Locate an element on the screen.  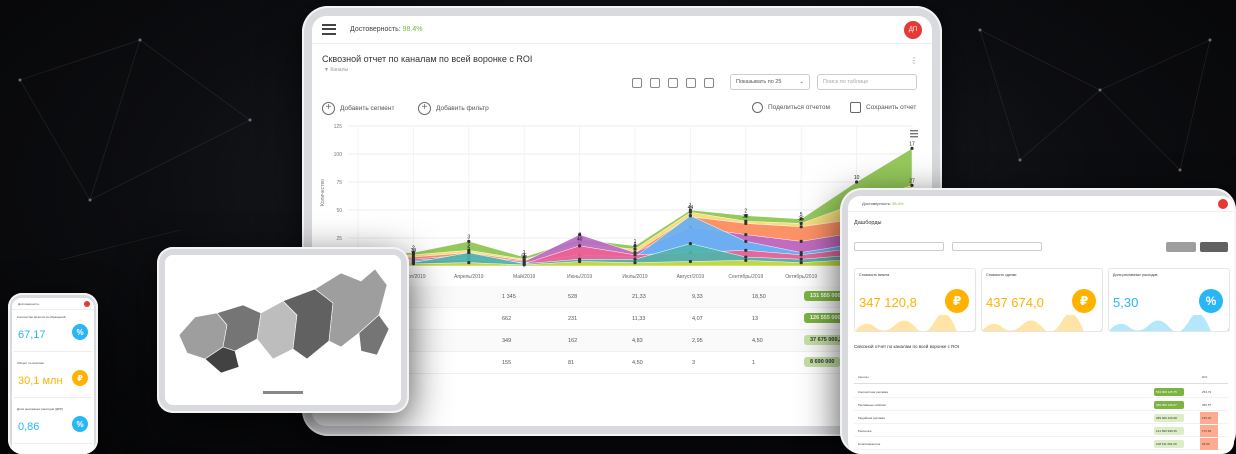
save-report-button: Сохранить отчет is located at coordinates (883, 107).